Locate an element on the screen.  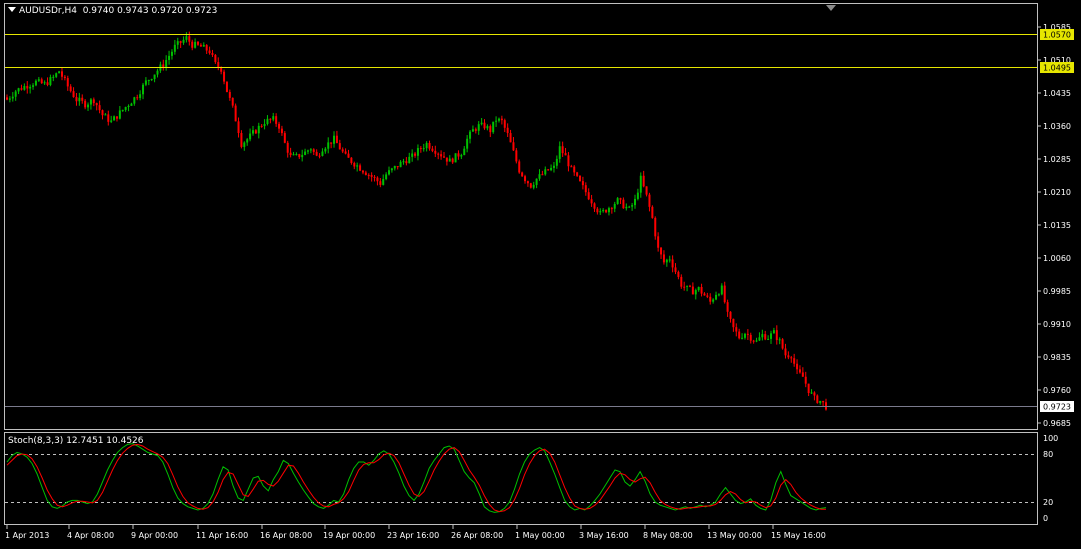
bid-price-label: 0.9723 is located at coordinates (1057, 407).